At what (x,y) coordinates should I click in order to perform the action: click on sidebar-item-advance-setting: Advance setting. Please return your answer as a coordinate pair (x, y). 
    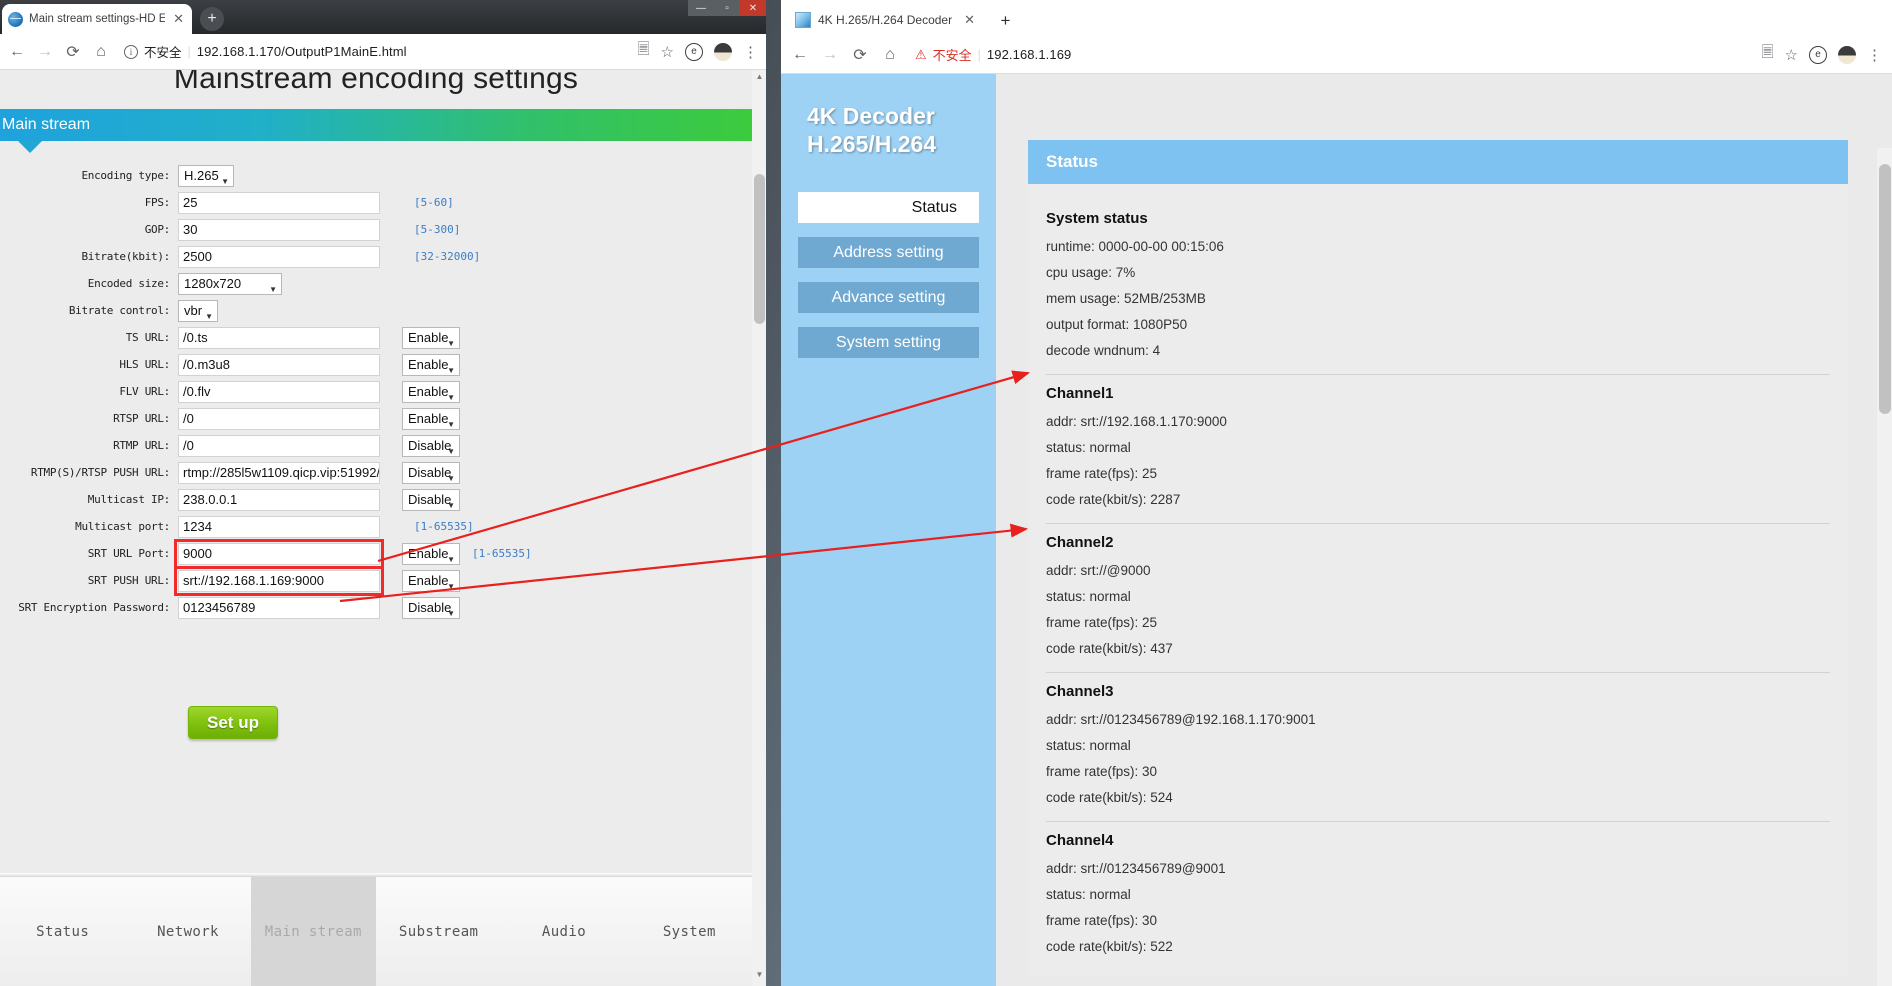
    Looking at the image, I should click on (888, 298).